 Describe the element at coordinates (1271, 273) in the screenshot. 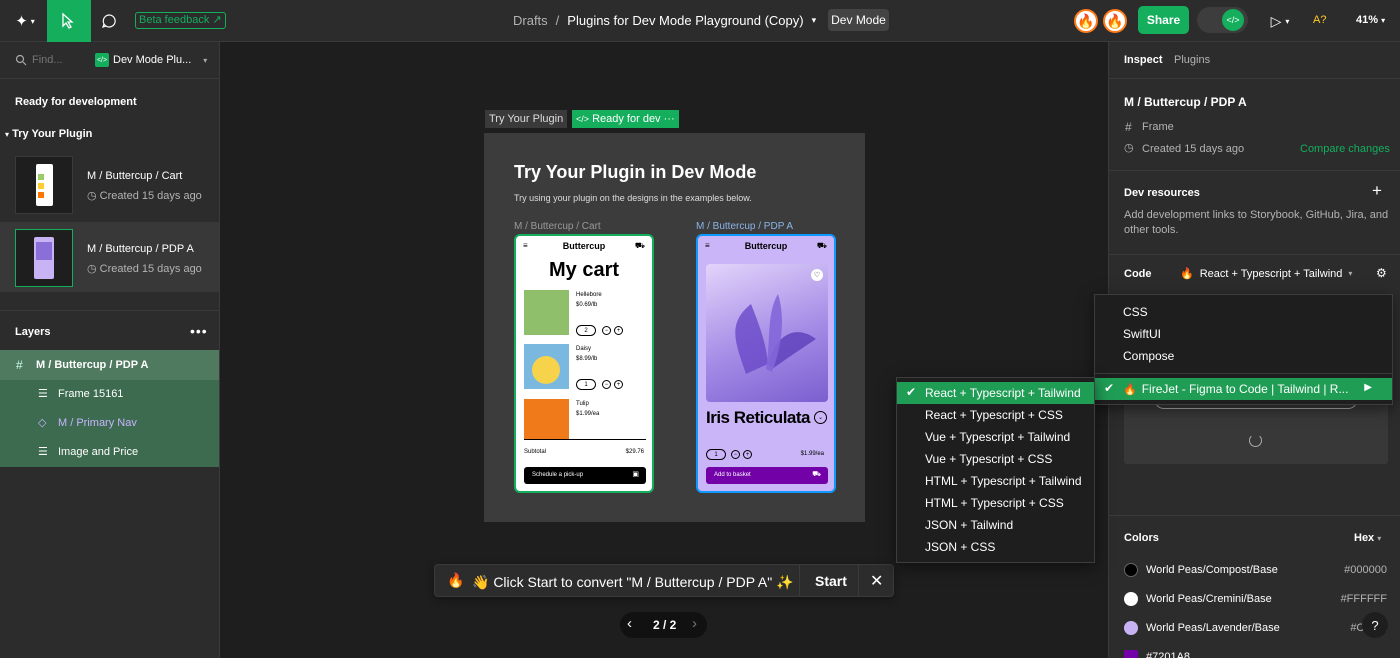

I see `code-select-value: React + Typescript + Tailwind` at that location.